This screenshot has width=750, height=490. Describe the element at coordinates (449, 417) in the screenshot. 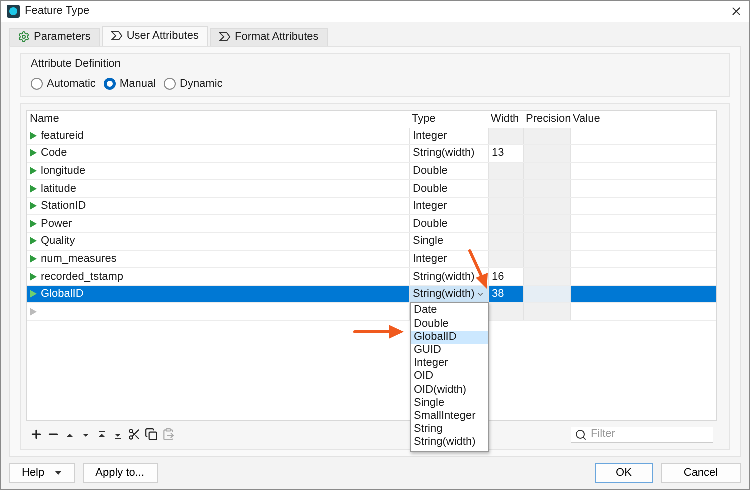

I see `dropdown-option: SmallInteger` at that location.